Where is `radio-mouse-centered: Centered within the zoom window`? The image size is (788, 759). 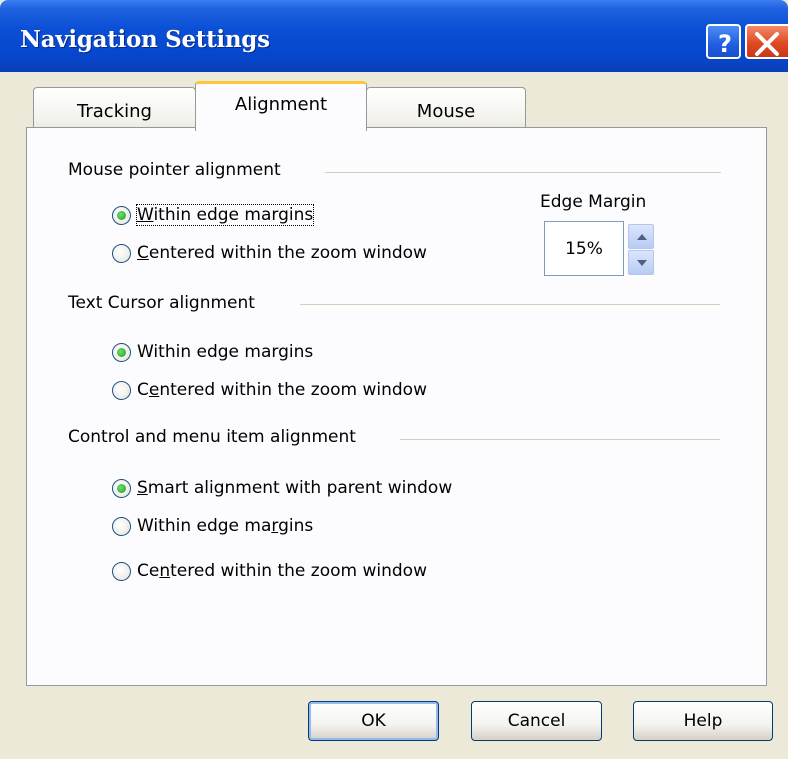 radio-mouse-centered: Centered within the zoom window is located at coordinates (269, 253).